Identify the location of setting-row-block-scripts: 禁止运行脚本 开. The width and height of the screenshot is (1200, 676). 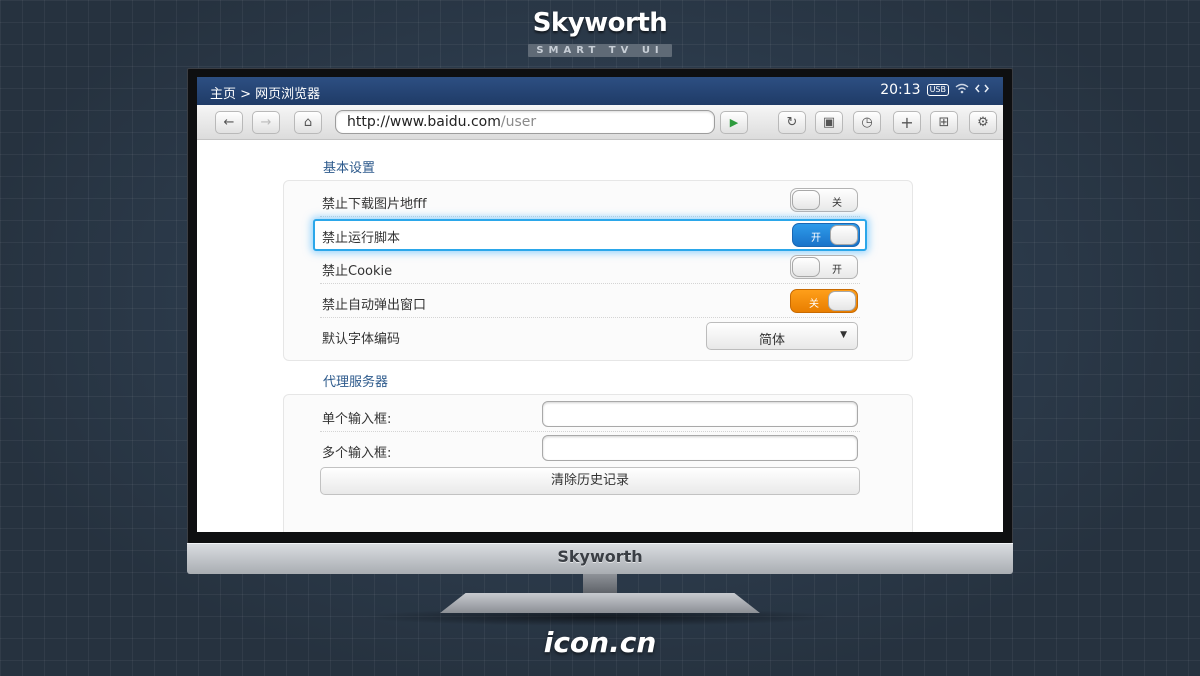
(590, 235).